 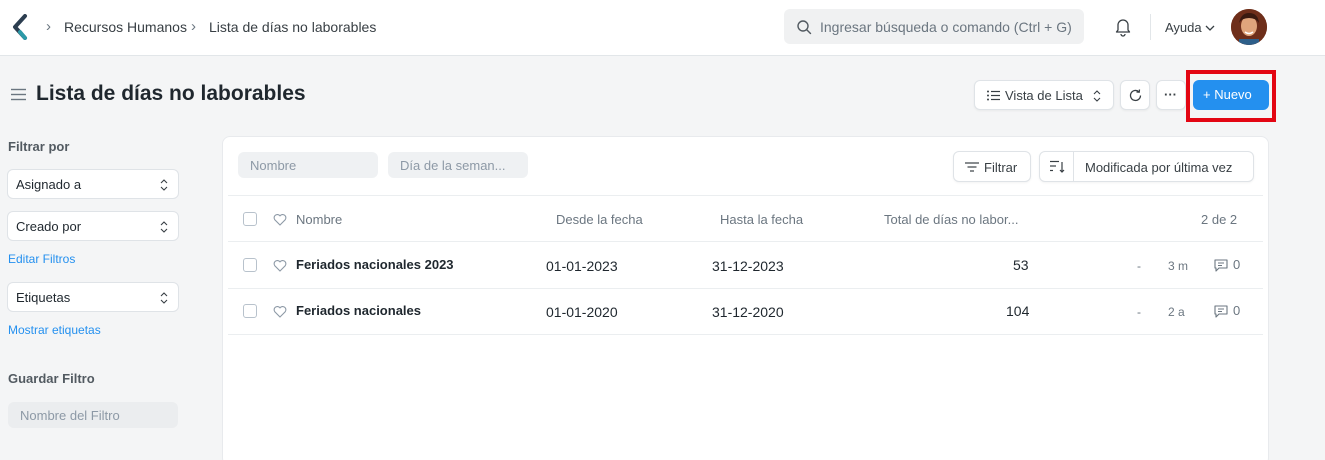 I want to click on app-logo-icon, so click(x=20, y=27).